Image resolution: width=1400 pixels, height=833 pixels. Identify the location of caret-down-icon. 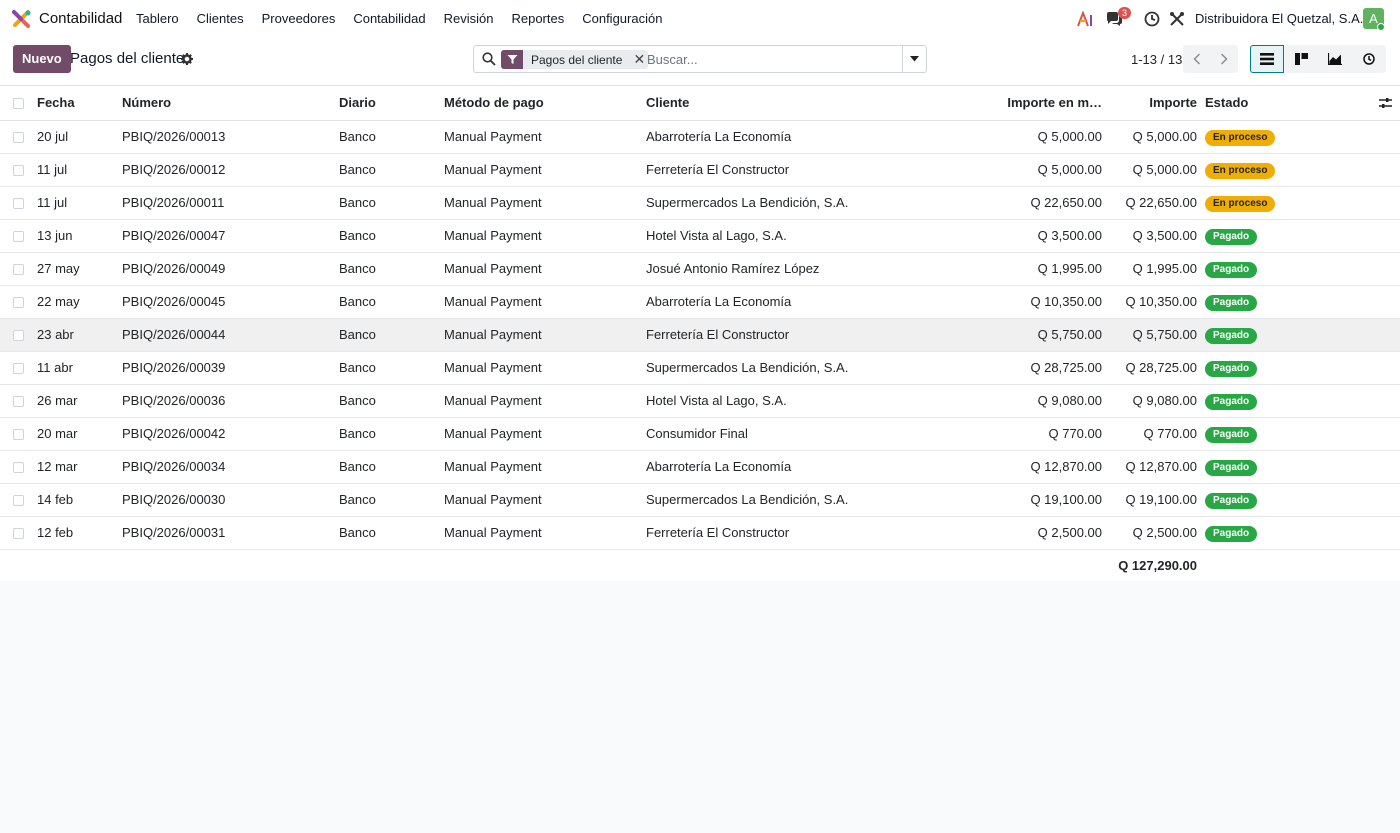
(914, 59).